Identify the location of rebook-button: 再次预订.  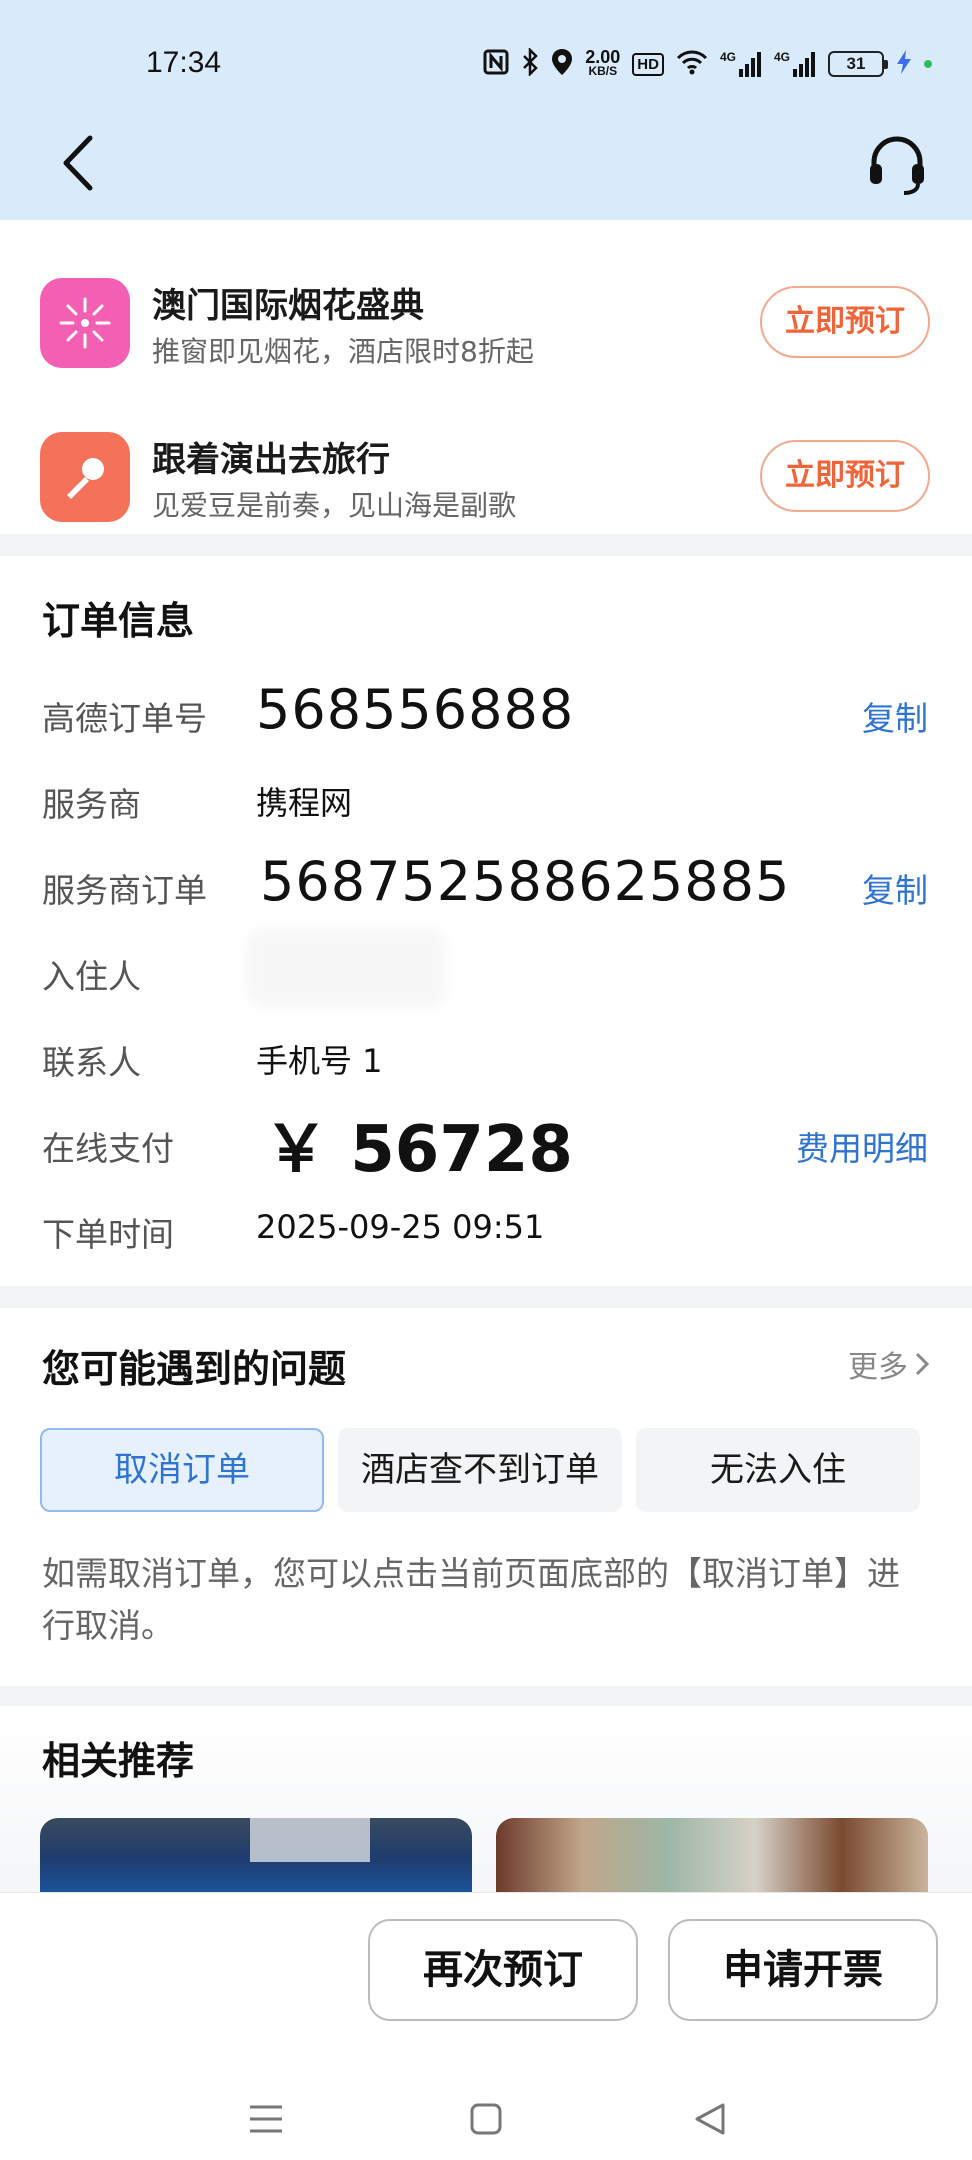
(503, 1970).